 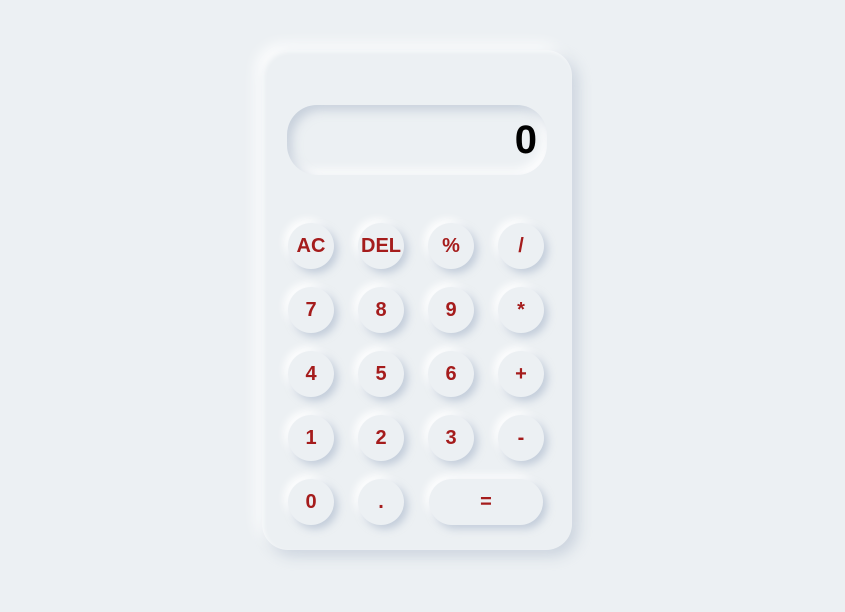 I want to click on digit-2-button: 2, so click(x=381, y=438).